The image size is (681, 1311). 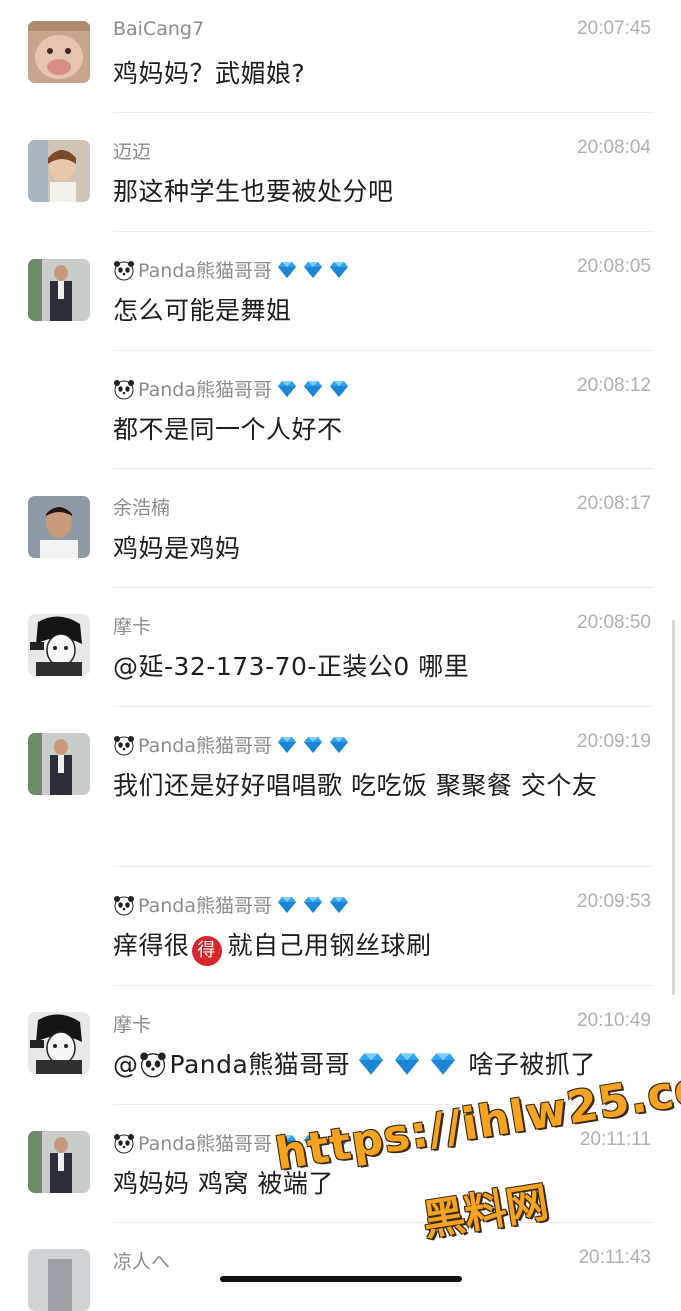 What do you see at coordinates (59, 52) in the screenshot?
I see `monkey-avatar` at bounding box center [59, 52].